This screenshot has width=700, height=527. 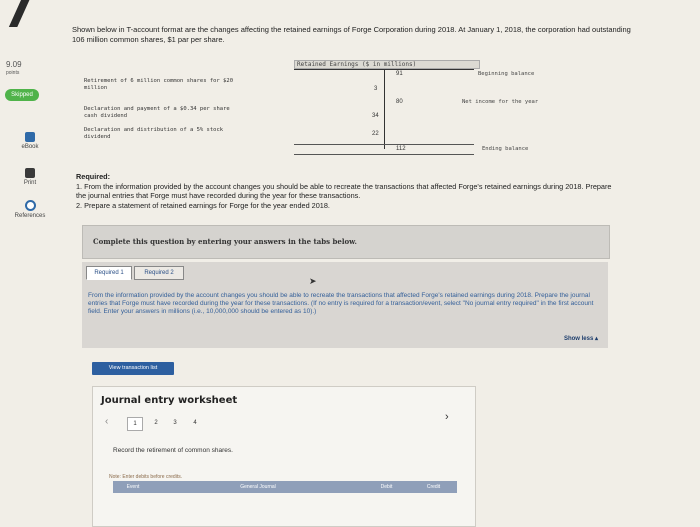 What do you see at coordinates (401, 149) in the screenshot?
I see `t-entry-amount: 112` at bounding box center [401, 149].